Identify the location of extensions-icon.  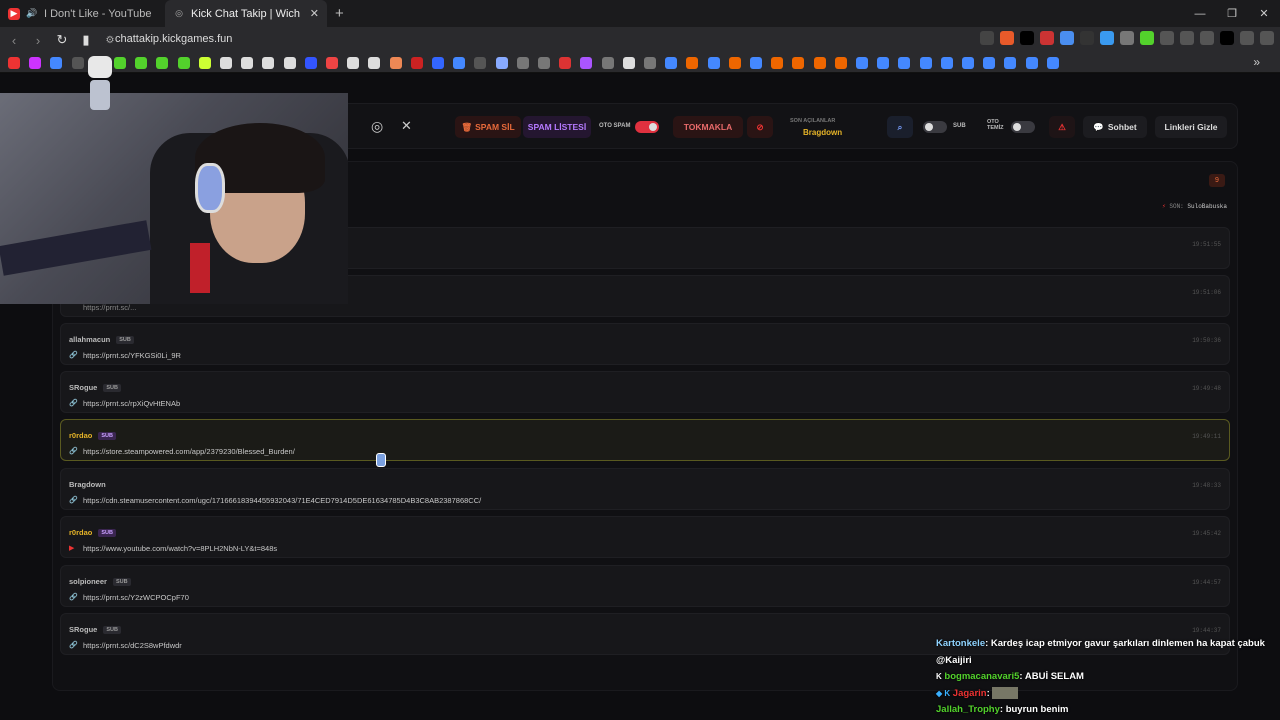
(1187, 38).